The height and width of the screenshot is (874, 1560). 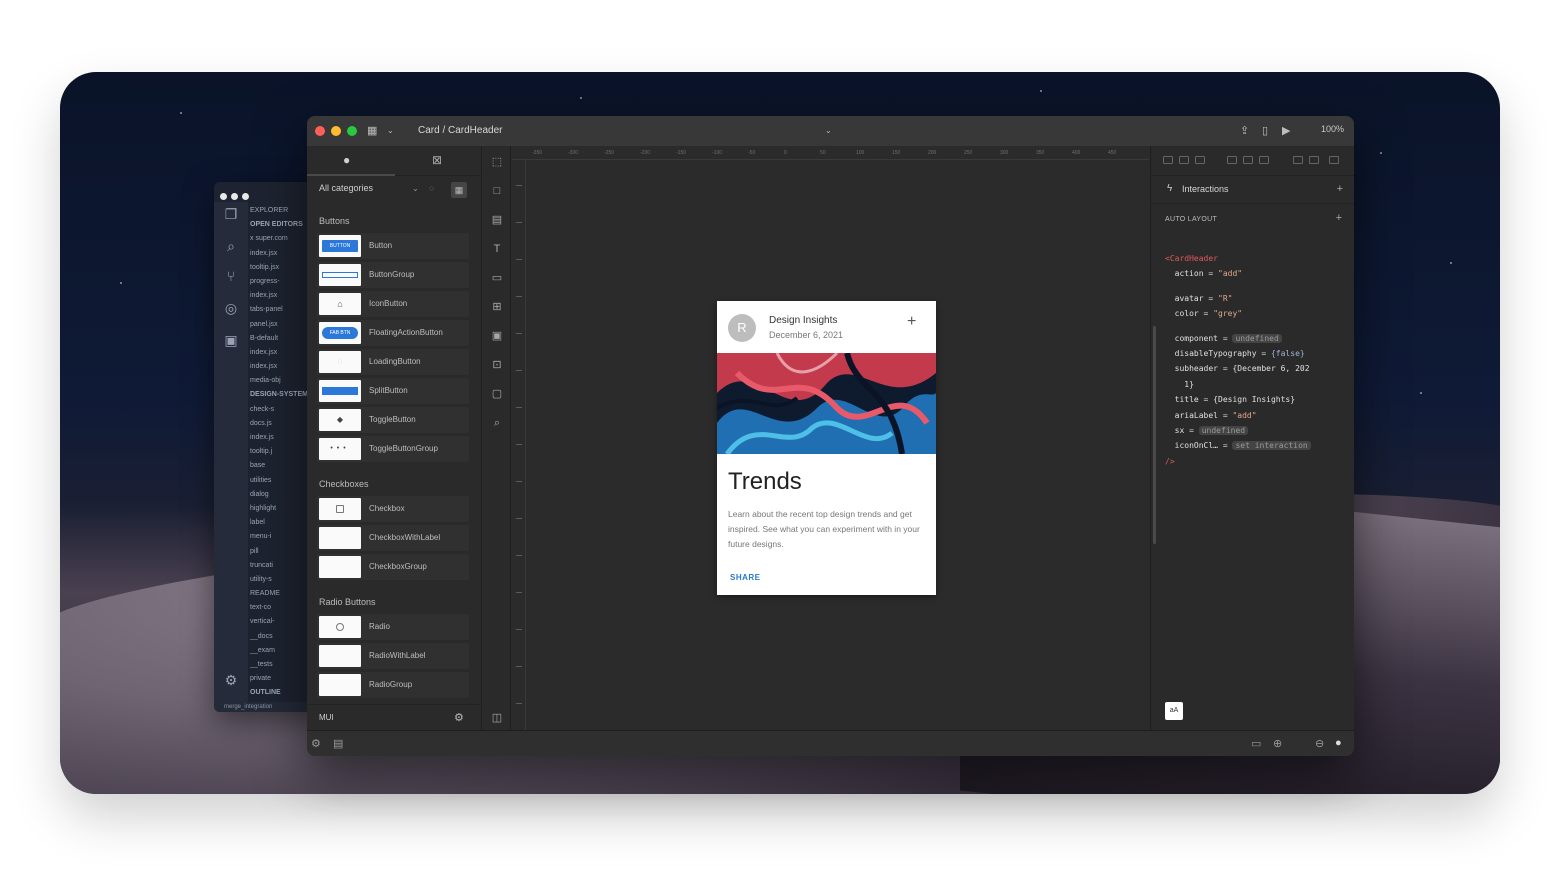 What do you see at coordinates (403, 448) in the screenshot?
I see `component-label: ToggleButtonGroup` at bounding box center [403, 448].